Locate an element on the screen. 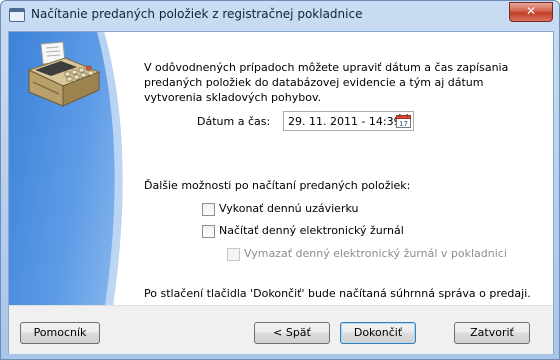  load-journal-checkbox is located at coordinates (208, 231).